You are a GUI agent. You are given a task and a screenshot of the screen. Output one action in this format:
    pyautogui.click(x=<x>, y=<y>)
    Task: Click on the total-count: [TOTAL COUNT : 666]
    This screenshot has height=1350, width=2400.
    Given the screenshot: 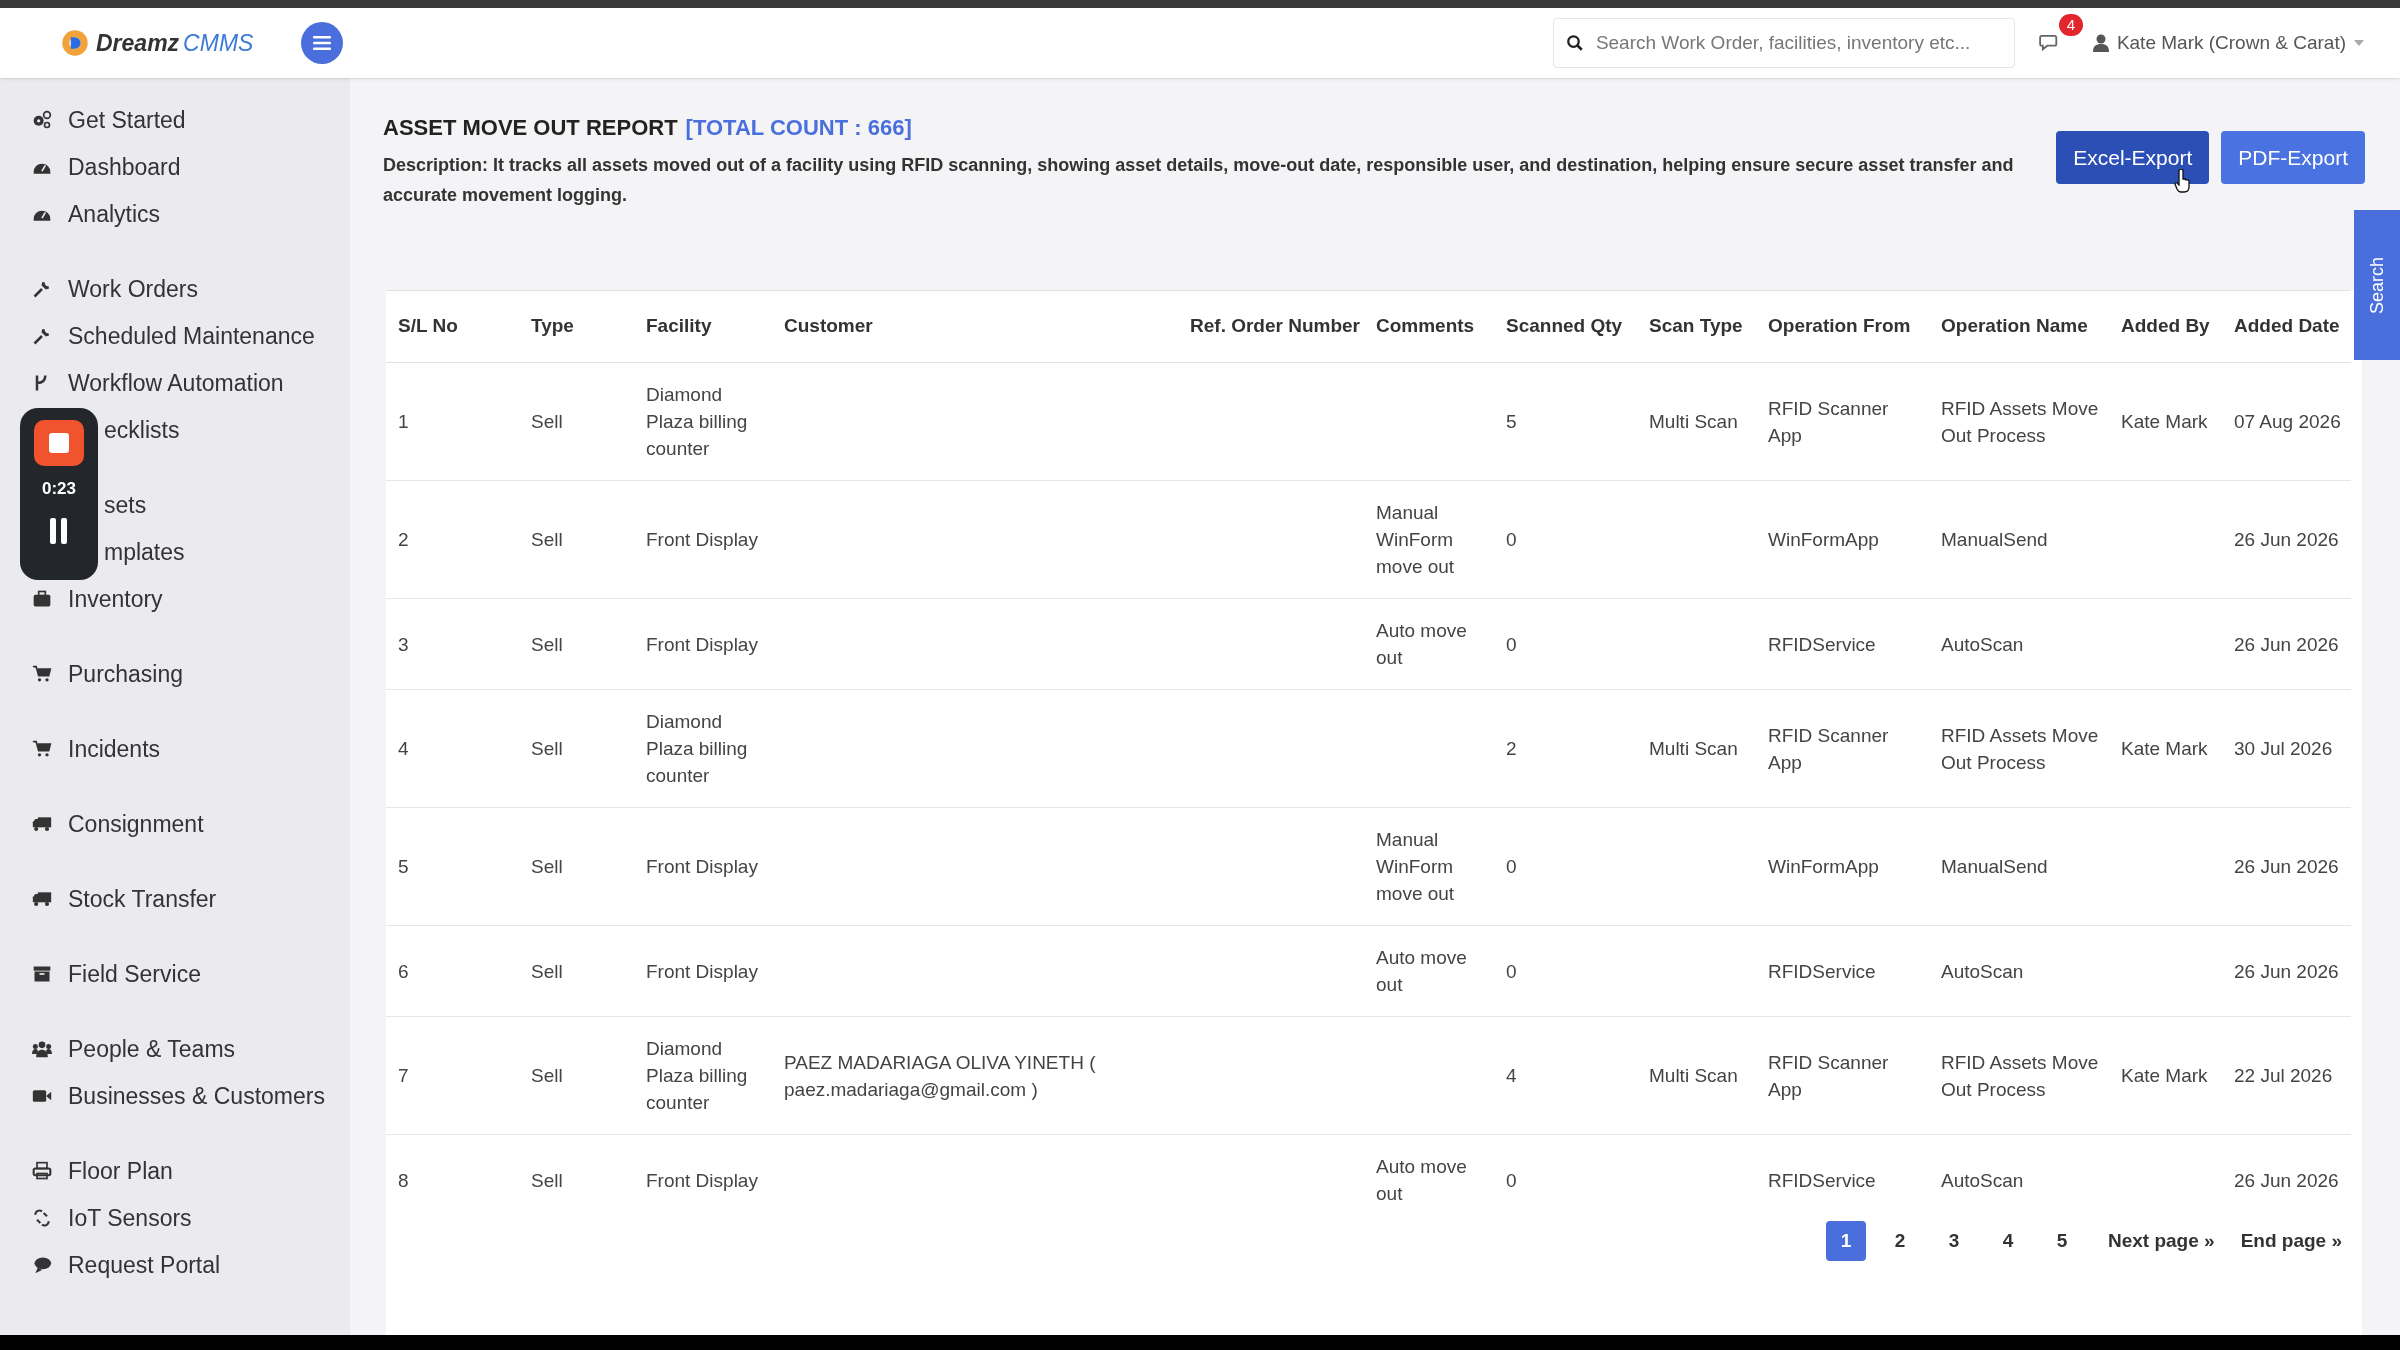 What is the action you would take?
    pyautogui.click(x=798, y=128)
    